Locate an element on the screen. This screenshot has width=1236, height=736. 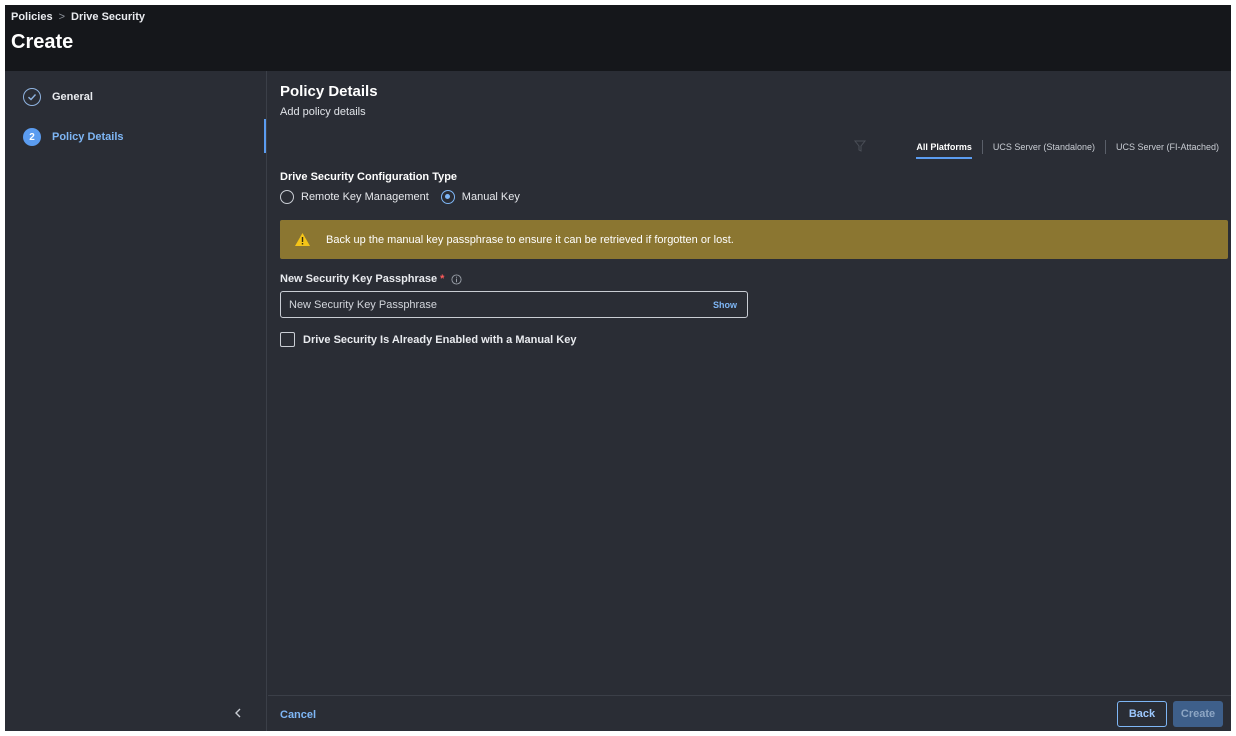
radio-button is located at coordinates (287, 197).